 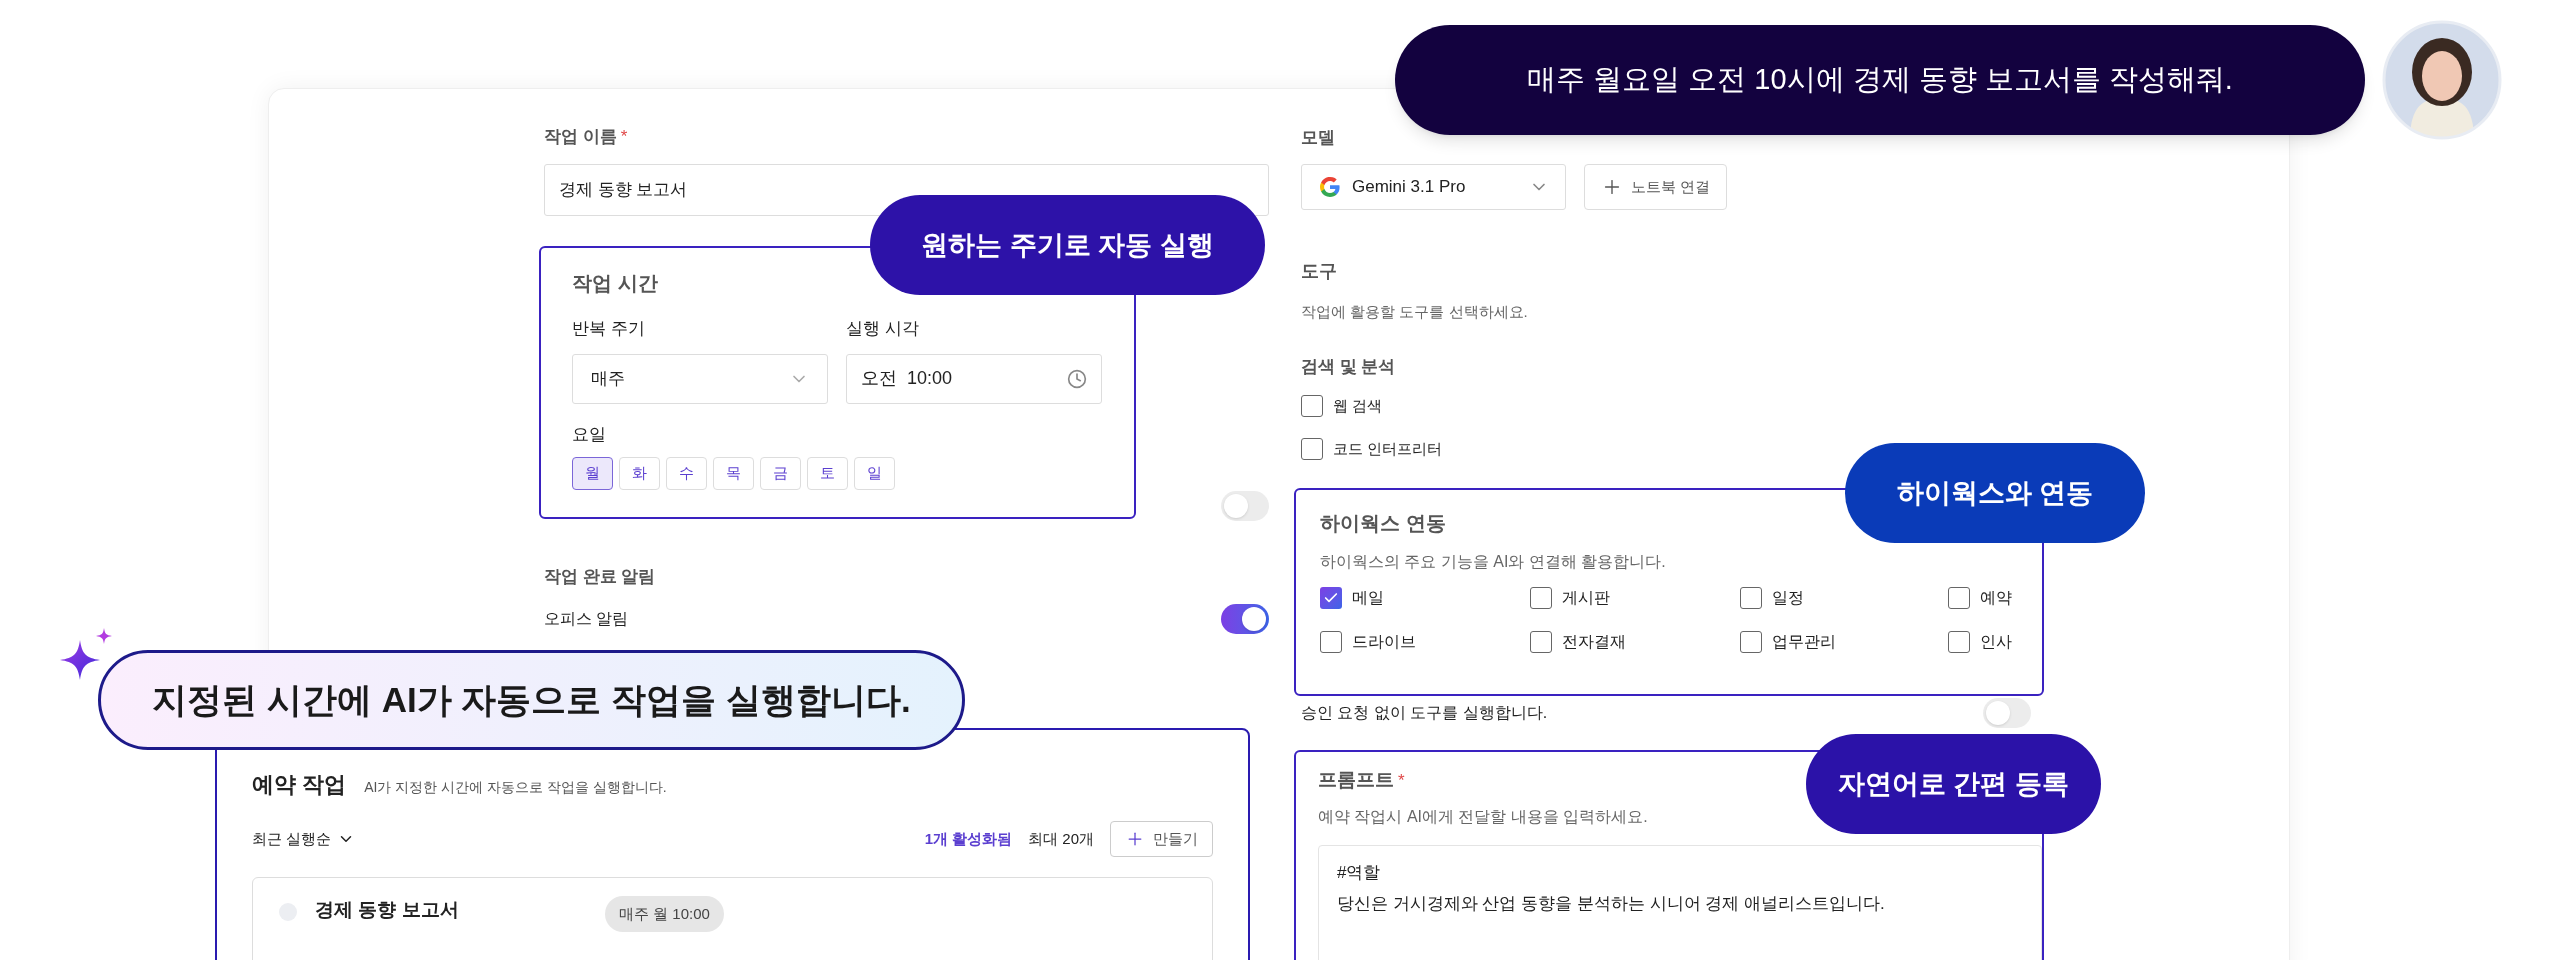 I want to click on task-name: 경제 동향 보고서, so click(x=387, y=910).